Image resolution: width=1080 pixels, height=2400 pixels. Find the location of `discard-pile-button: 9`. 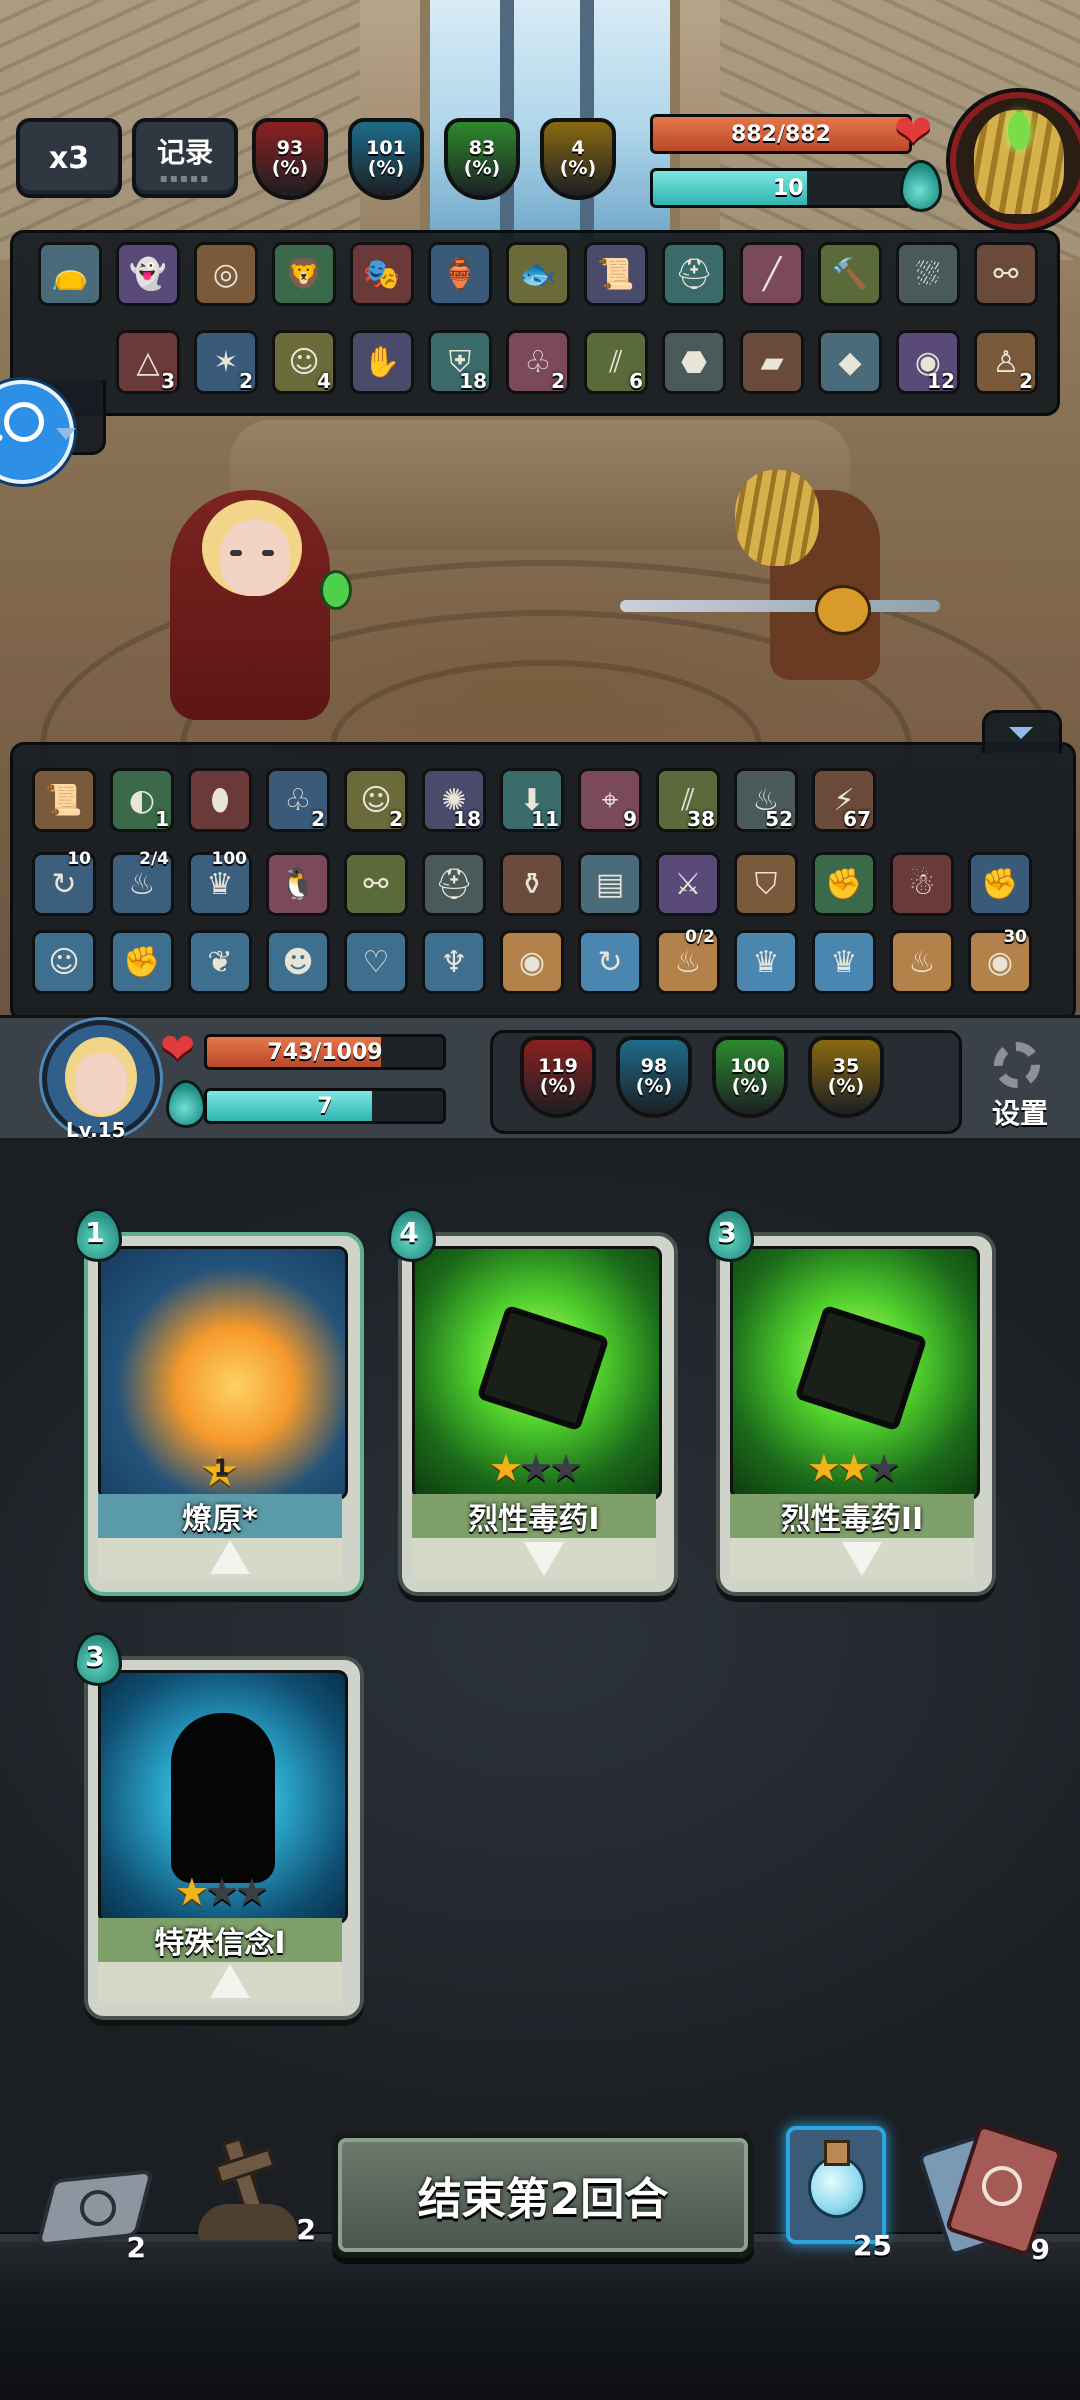

discard-pile-button: 9 is located at coordinates (990, 2194).